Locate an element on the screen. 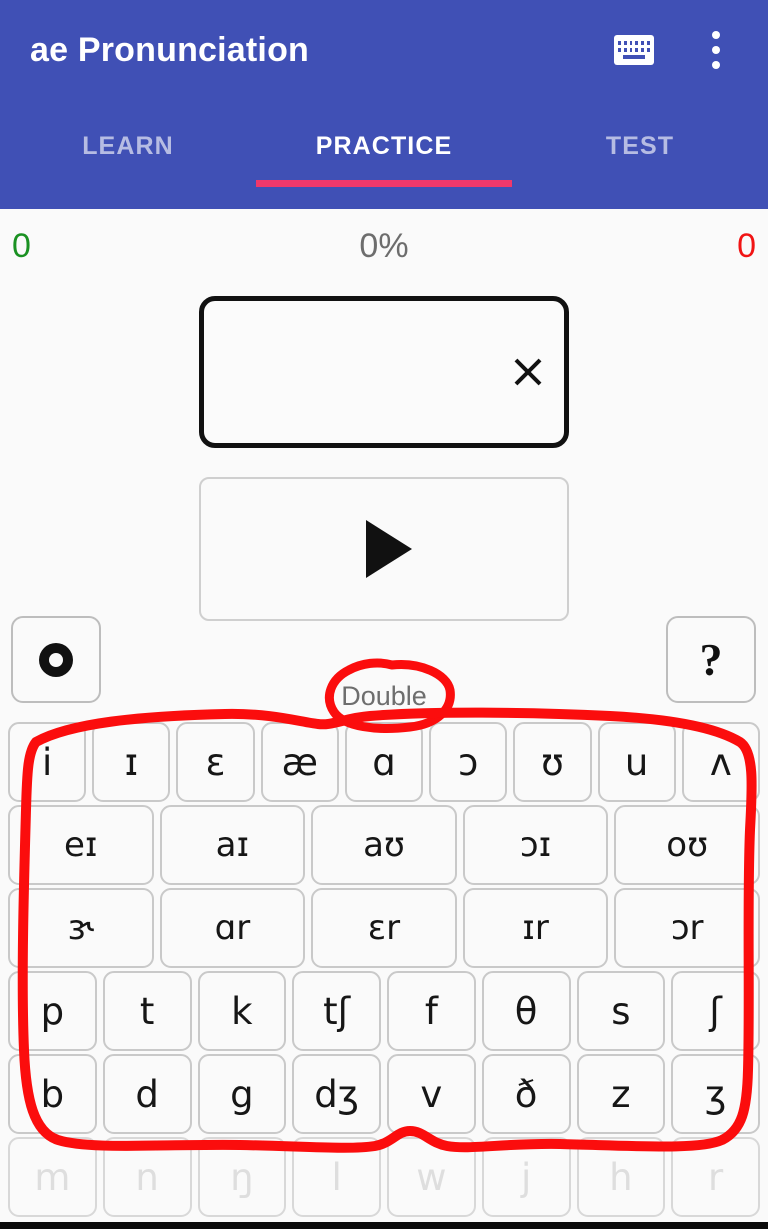 Image resolution: width=768 pixels, height=1229 pixels. key-v: v is located at coordinates (431, 1094).